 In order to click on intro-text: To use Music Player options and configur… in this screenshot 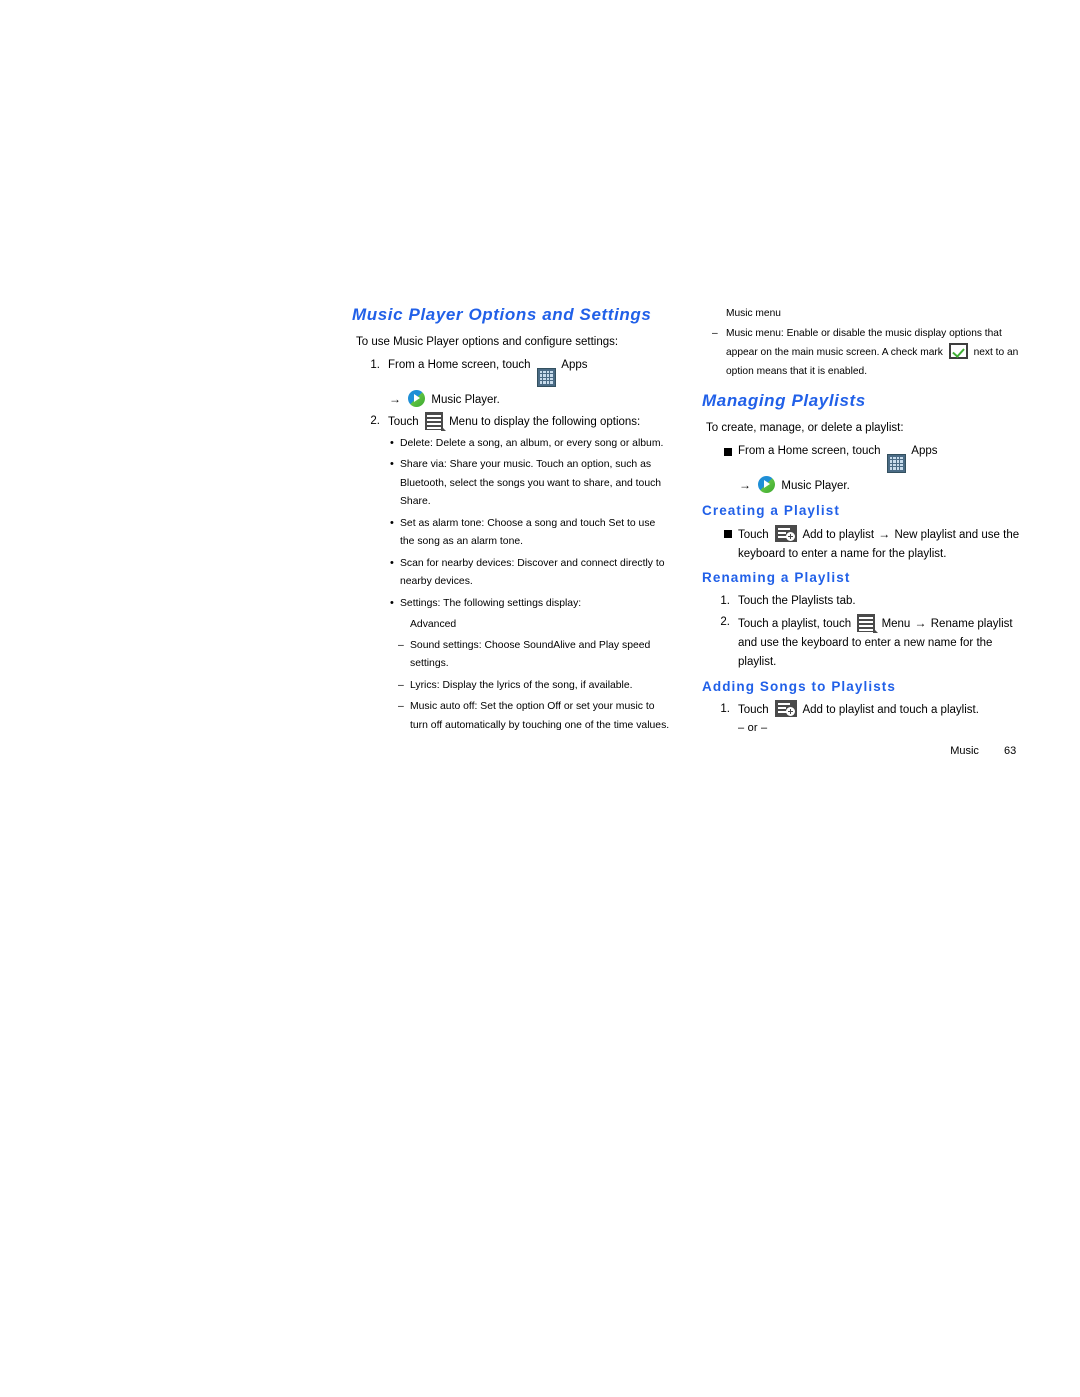, I will do `click(487, 341)`.